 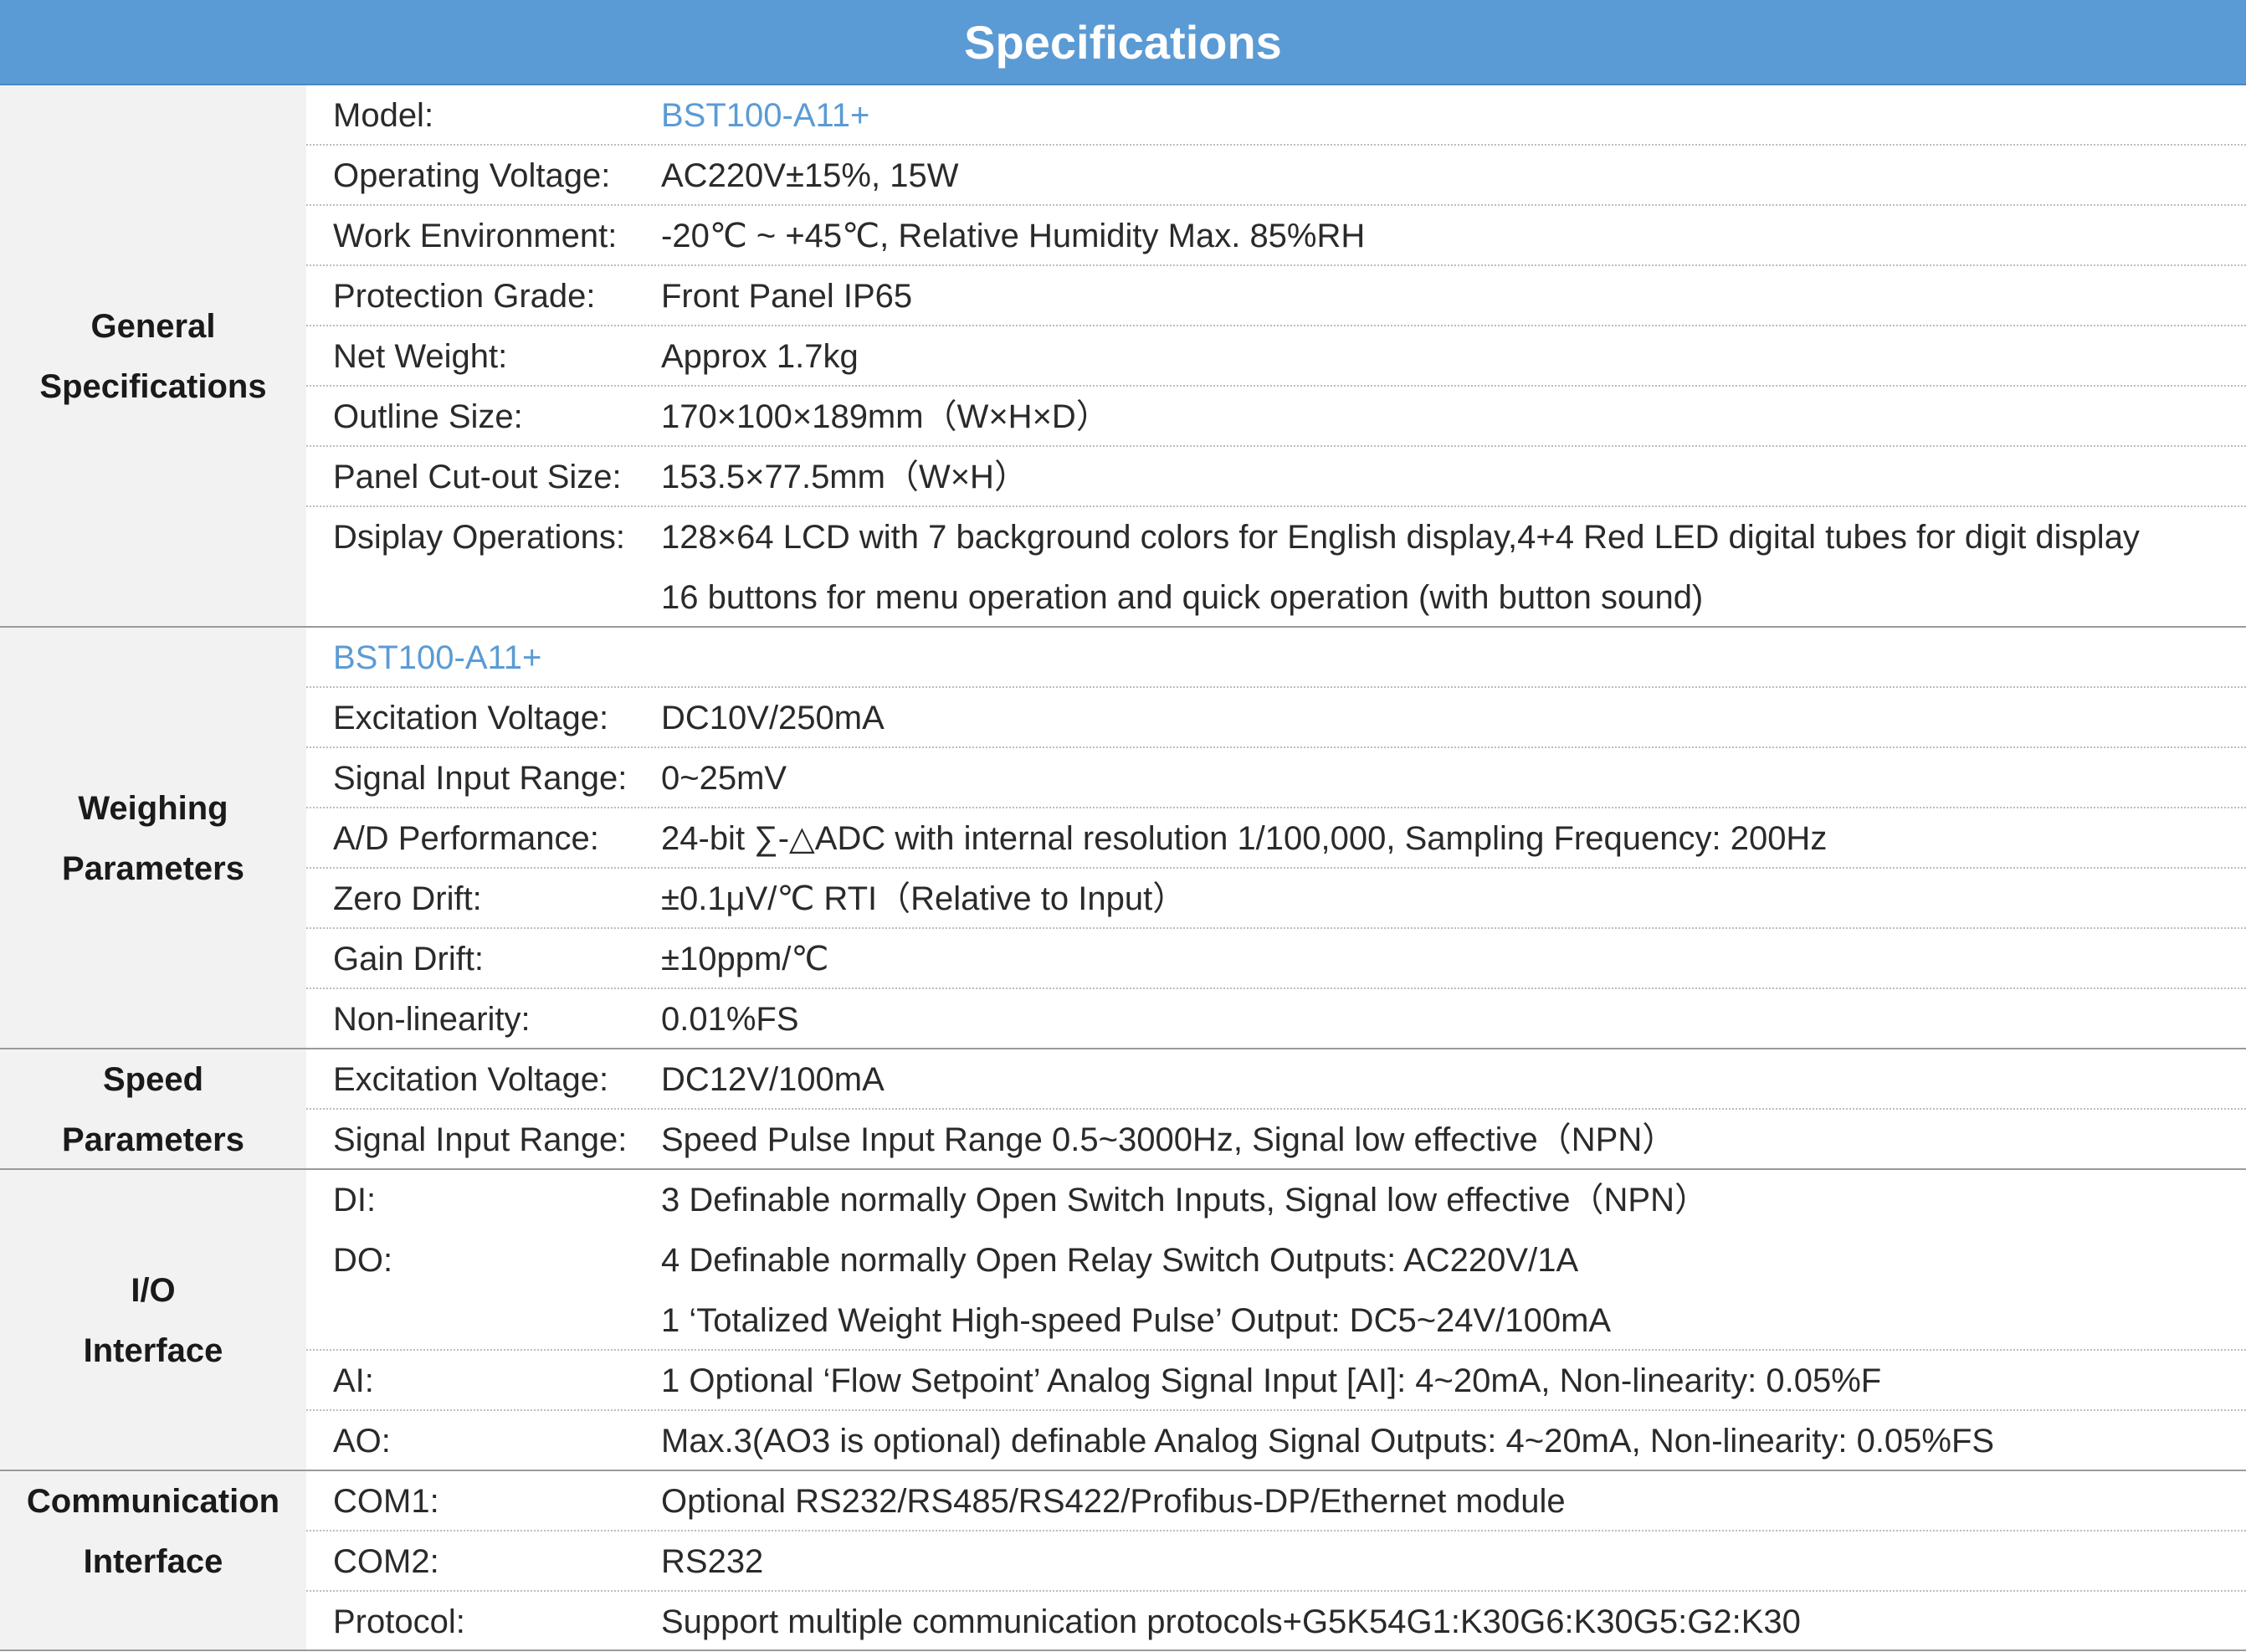 I want to click on spec-label: Dsiplay Operations:, so click(x=480, y=537).